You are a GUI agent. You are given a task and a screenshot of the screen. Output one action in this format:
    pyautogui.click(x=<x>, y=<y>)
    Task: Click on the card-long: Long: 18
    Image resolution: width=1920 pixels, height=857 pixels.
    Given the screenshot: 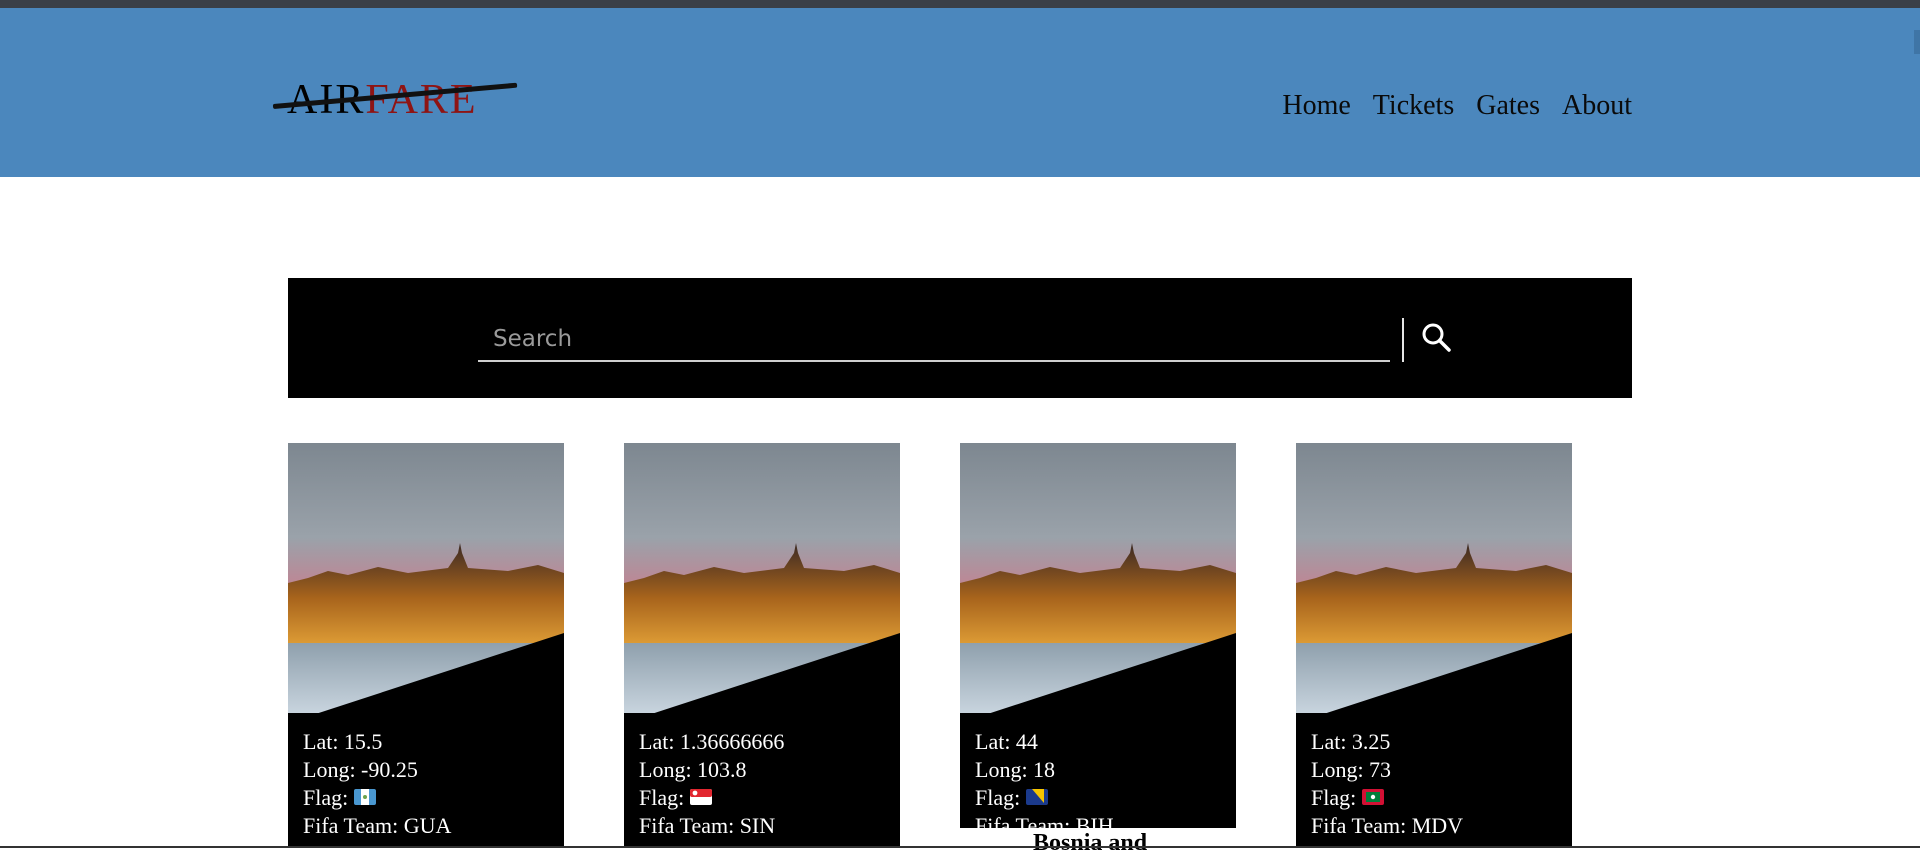 What is the action you would take?
    pyautogui.click(x=1015, y=769)
    